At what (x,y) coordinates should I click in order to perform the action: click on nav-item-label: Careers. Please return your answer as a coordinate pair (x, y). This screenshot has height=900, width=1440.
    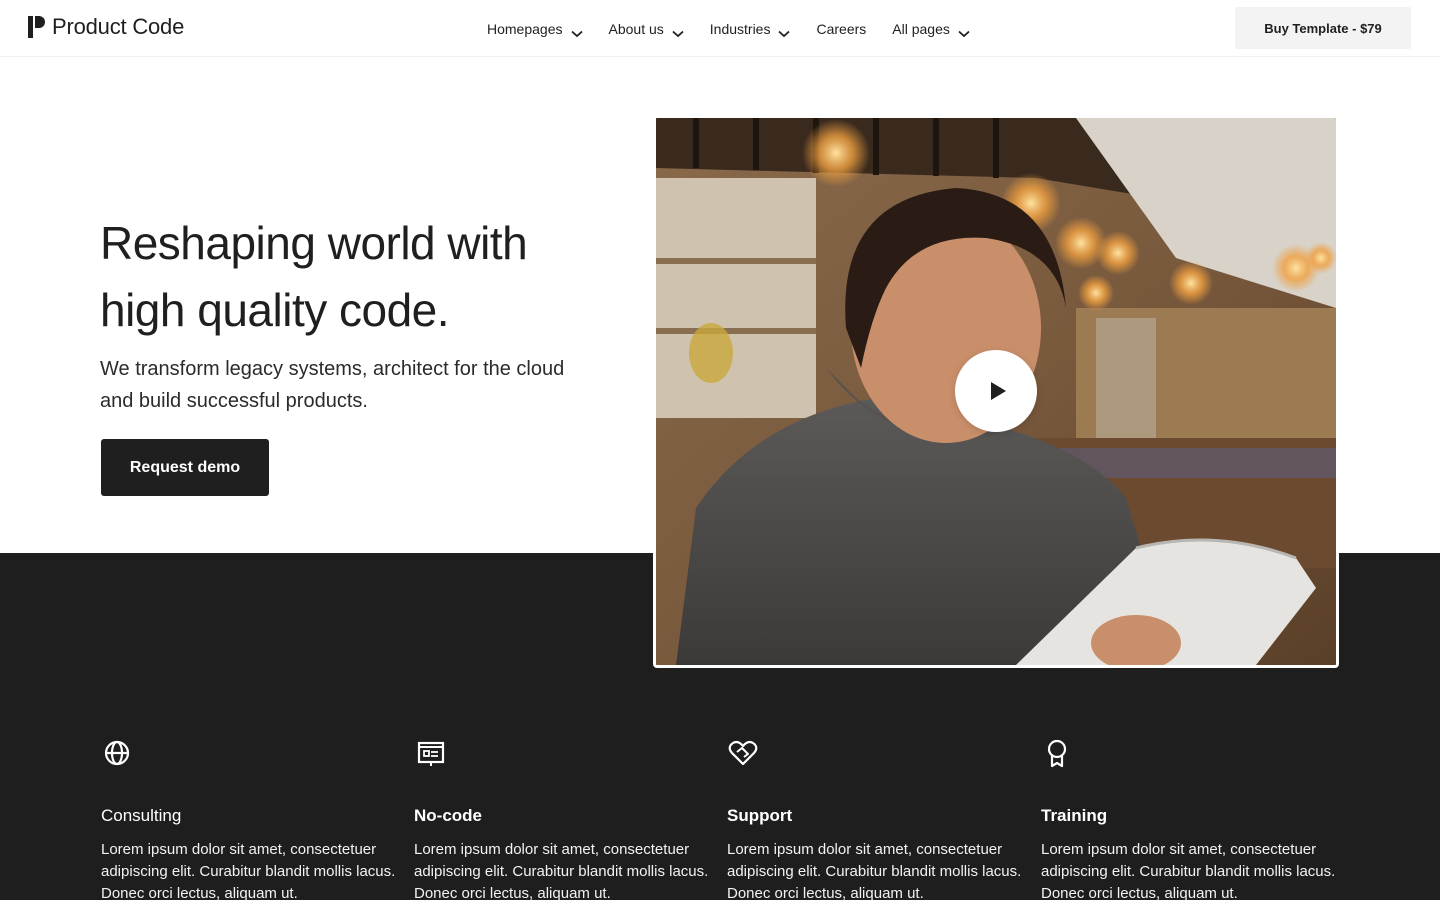
    Looking at the image, I should click on (841, 28).